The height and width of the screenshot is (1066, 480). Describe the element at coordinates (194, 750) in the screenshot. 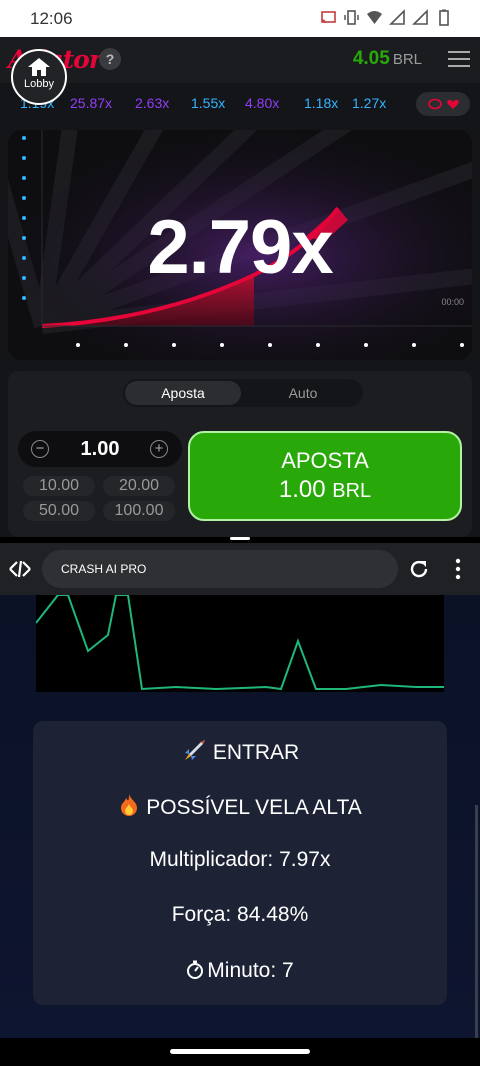

I see `rocket-icon` at that location.